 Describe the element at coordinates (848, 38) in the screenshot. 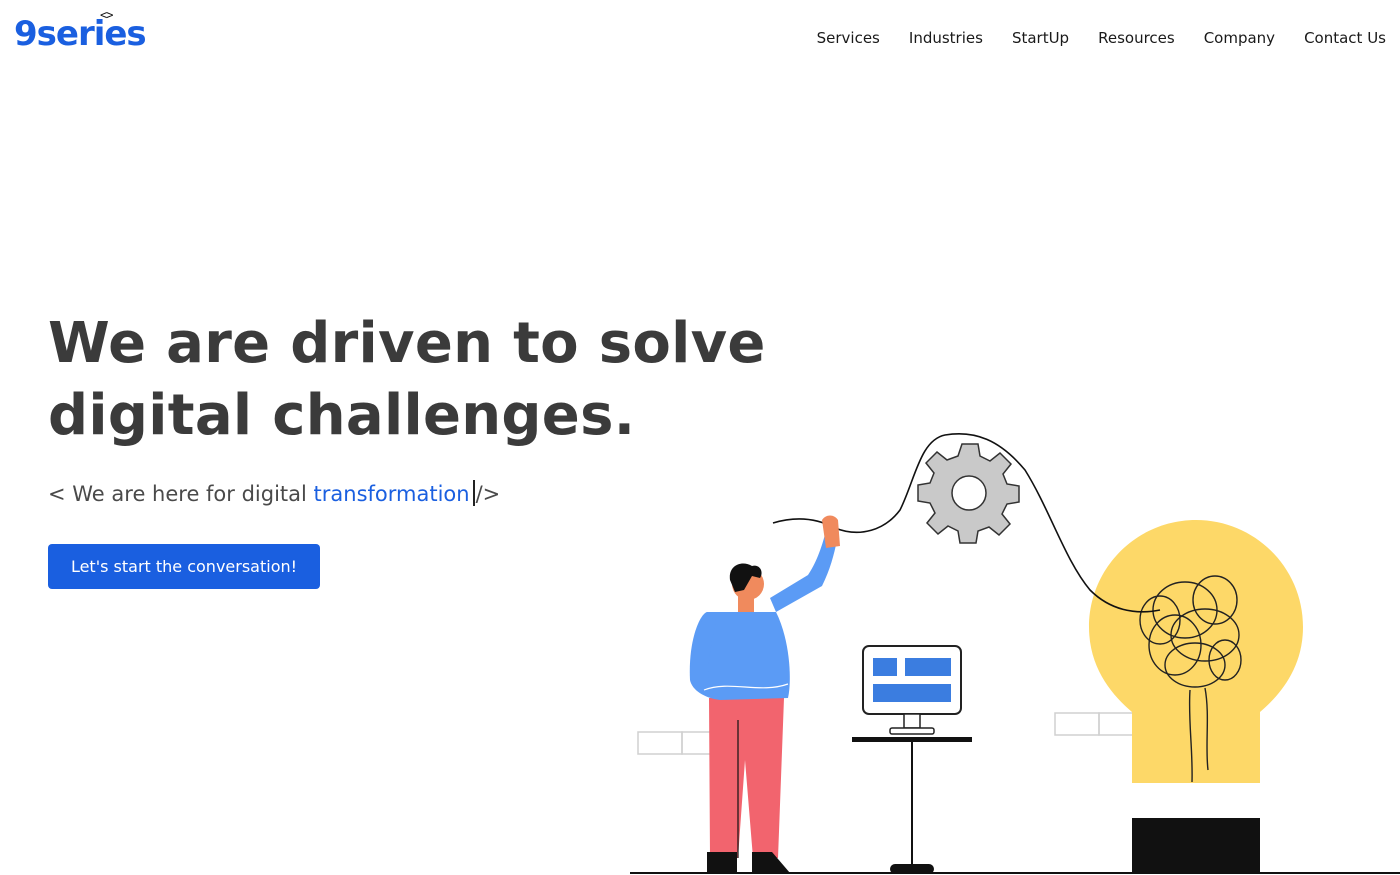

I see `nav-item-services: Services` at that location.